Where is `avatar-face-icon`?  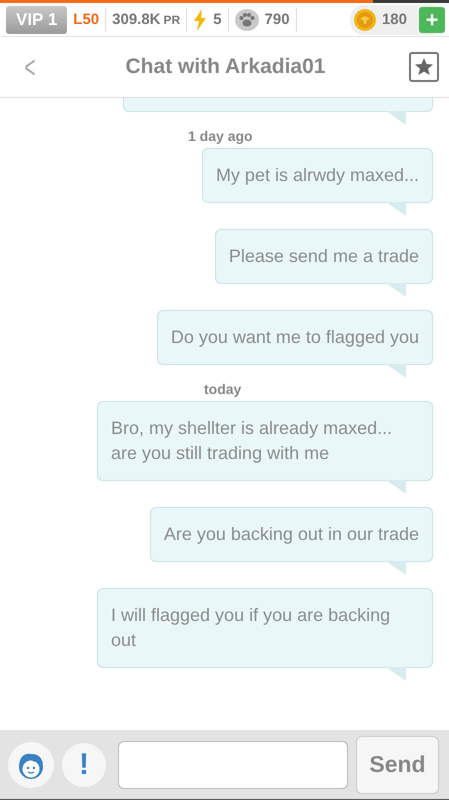
avatar-face-icon is located at coordinates (31, 765).